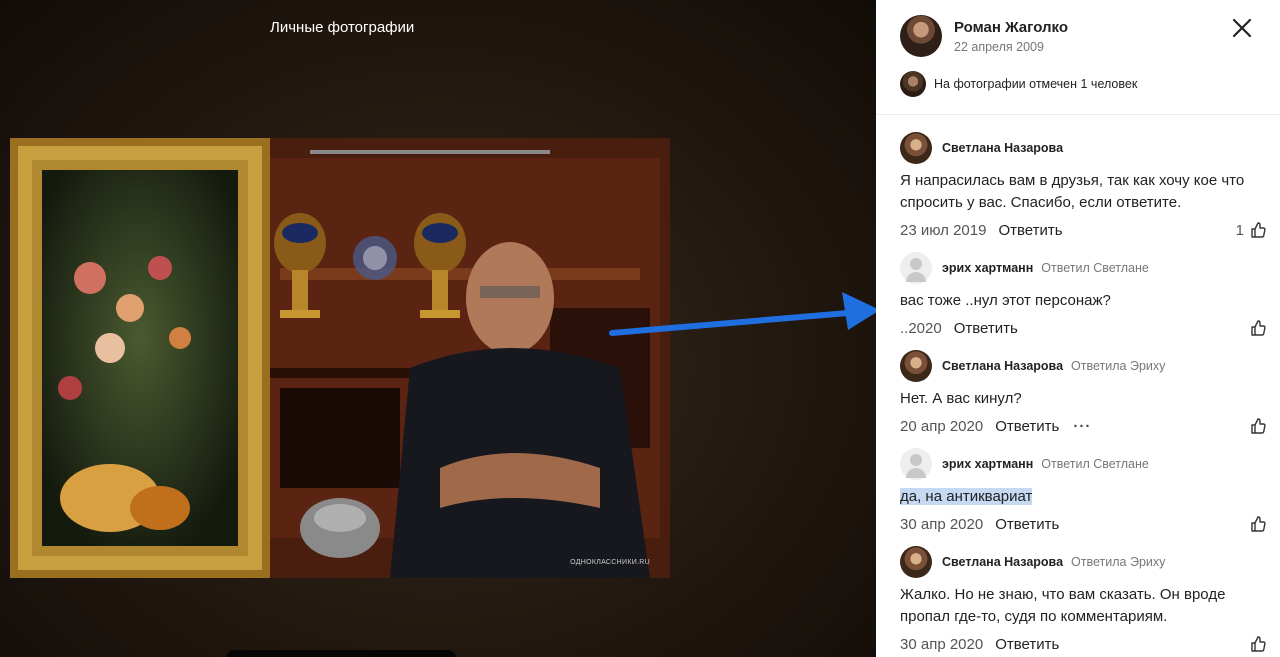  Describe the element at coordinates (942, 426) in the screenshot. I see `comment-date: 20 апр 2020` at that location.